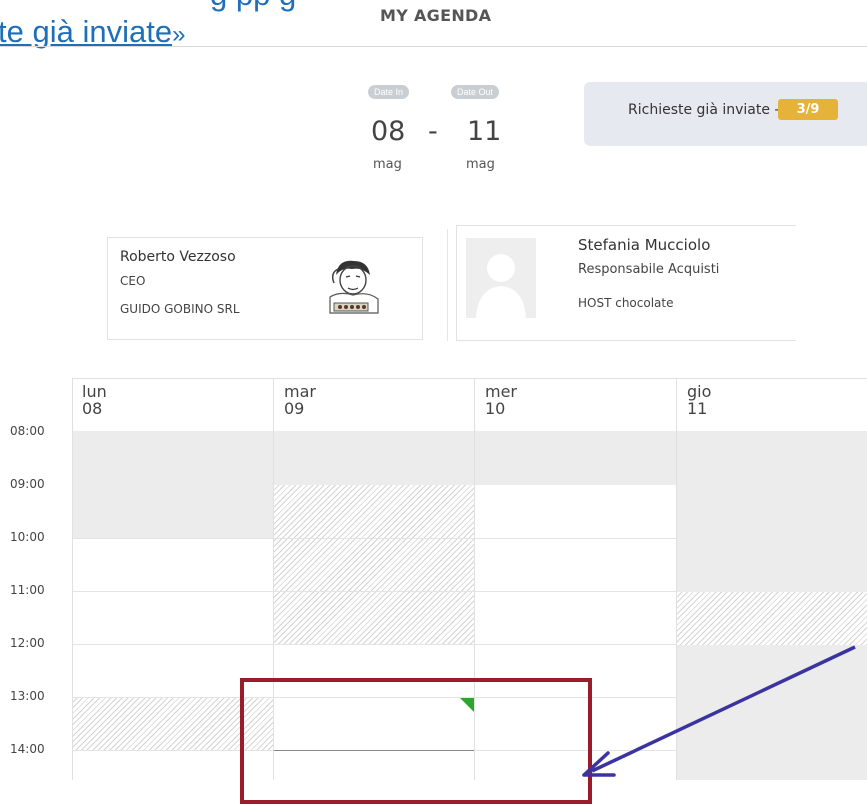 The width and height of the screenshot is (867, 805). I want to click on day-number: 09, so click(294, 408).